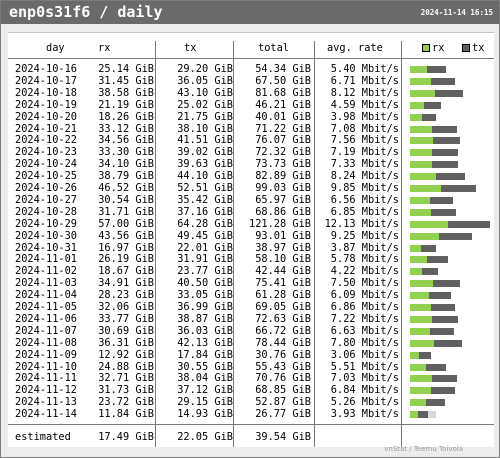  I want to click on row-total: 72.32 GiB, so click(283, 152).